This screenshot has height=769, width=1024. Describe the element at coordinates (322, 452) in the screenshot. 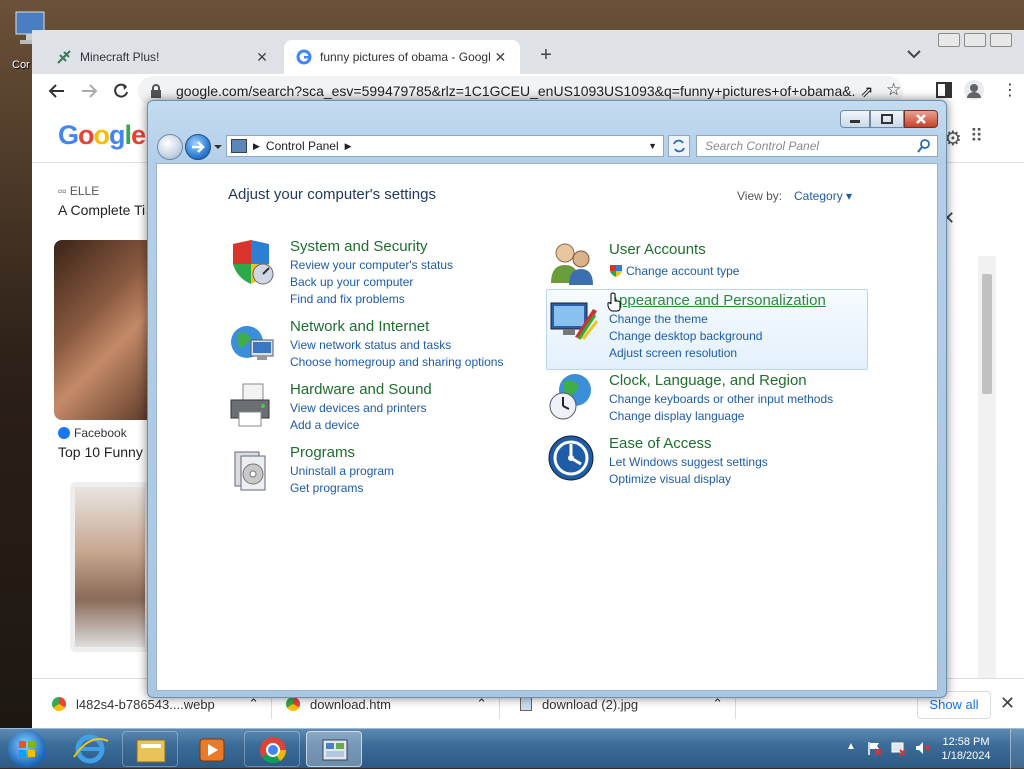

I see `category-programs: Programs` at that location.